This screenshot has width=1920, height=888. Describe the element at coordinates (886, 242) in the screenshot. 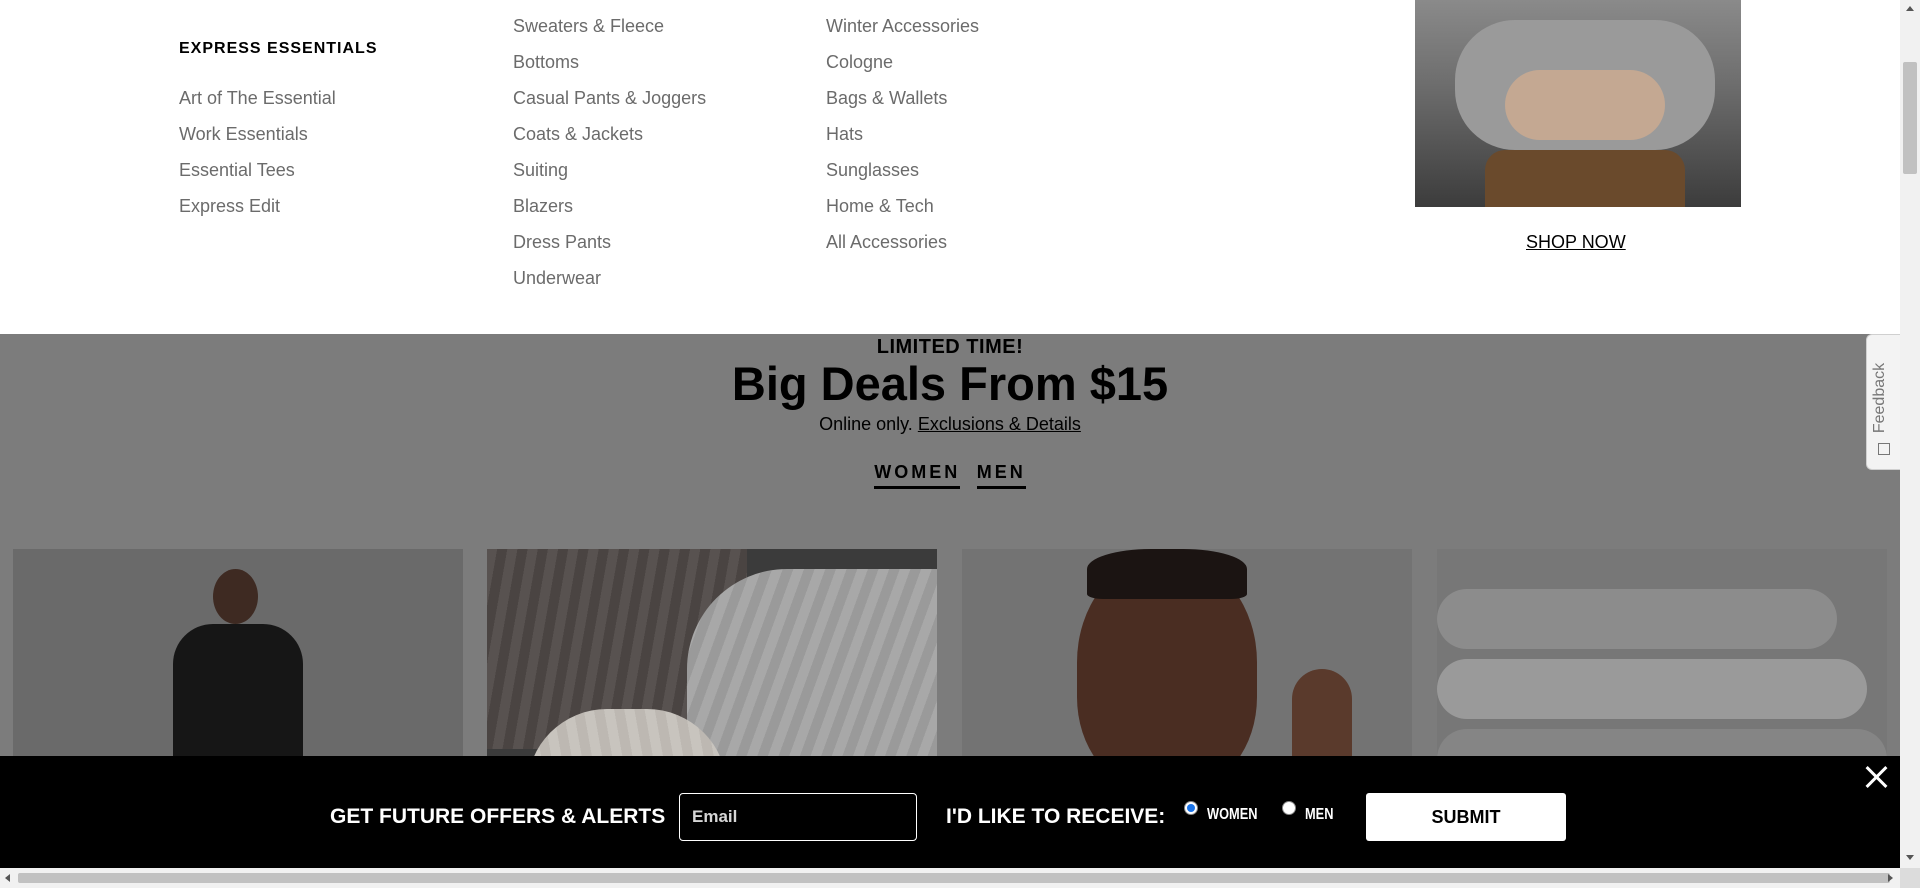

I see `menu-link-all-accessories: All Accessories` at that location.